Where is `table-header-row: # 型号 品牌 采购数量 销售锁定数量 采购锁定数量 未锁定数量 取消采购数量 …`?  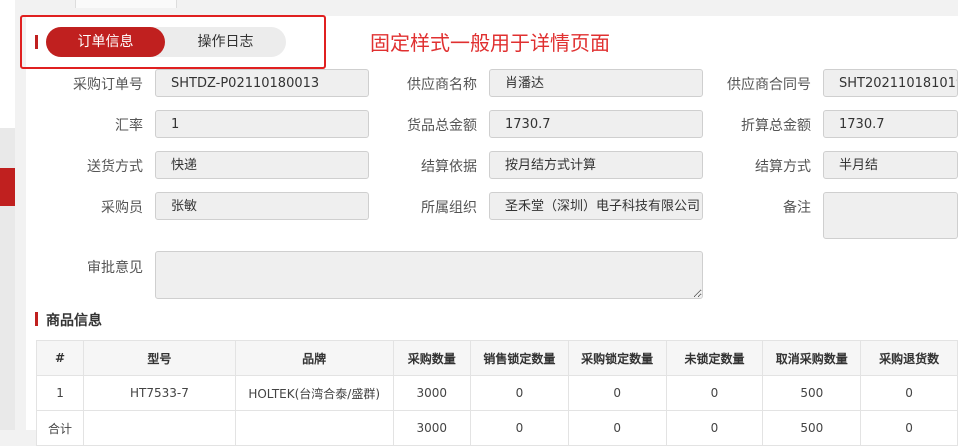
table-header-row: # 型号 品牌 采购数量 销售锁定数量 采购锁定数量 未锁定数量 取消采购数量 … is located at coordinates (496, 358).